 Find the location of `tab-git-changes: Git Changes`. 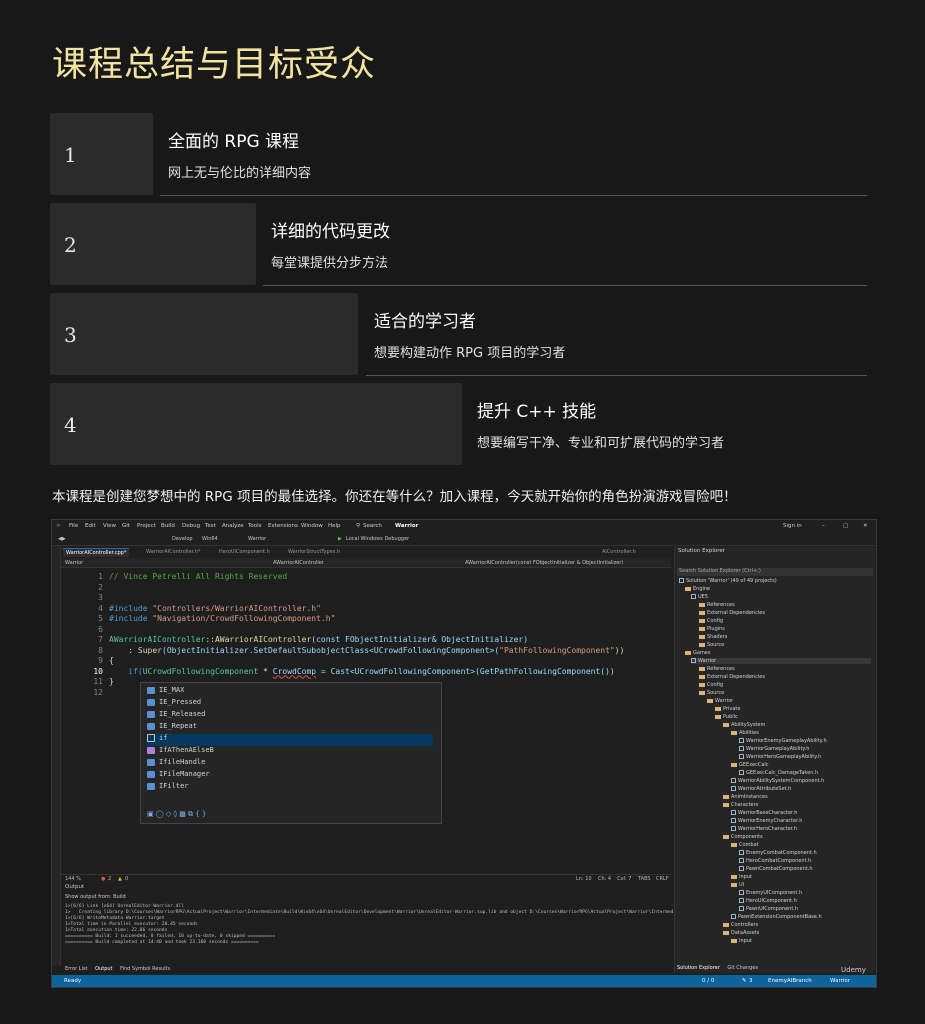

tab-git-changes: Git Changes is located at coordinates (742, 968).